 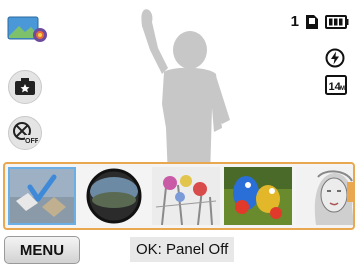 I want to click on status-bar: 1, so click(x=320, y=22).